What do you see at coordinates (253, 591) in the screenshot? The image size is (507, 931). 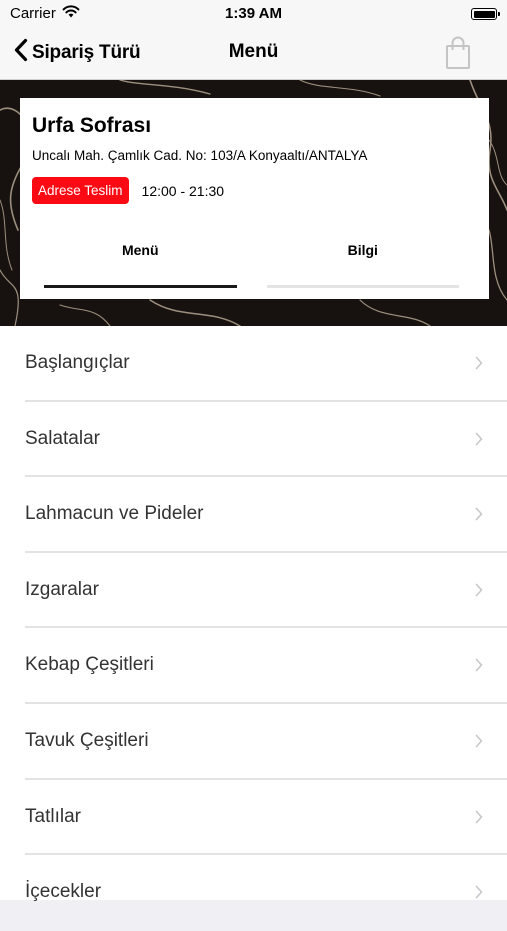 I see `category-row-izgaralar: Izgaralar` at bounding box center [253, 591].